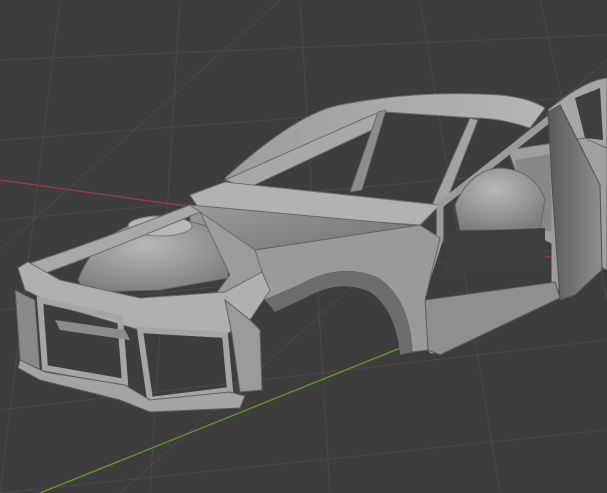  I want to click on headlight-opening-right, so click(185, 365).